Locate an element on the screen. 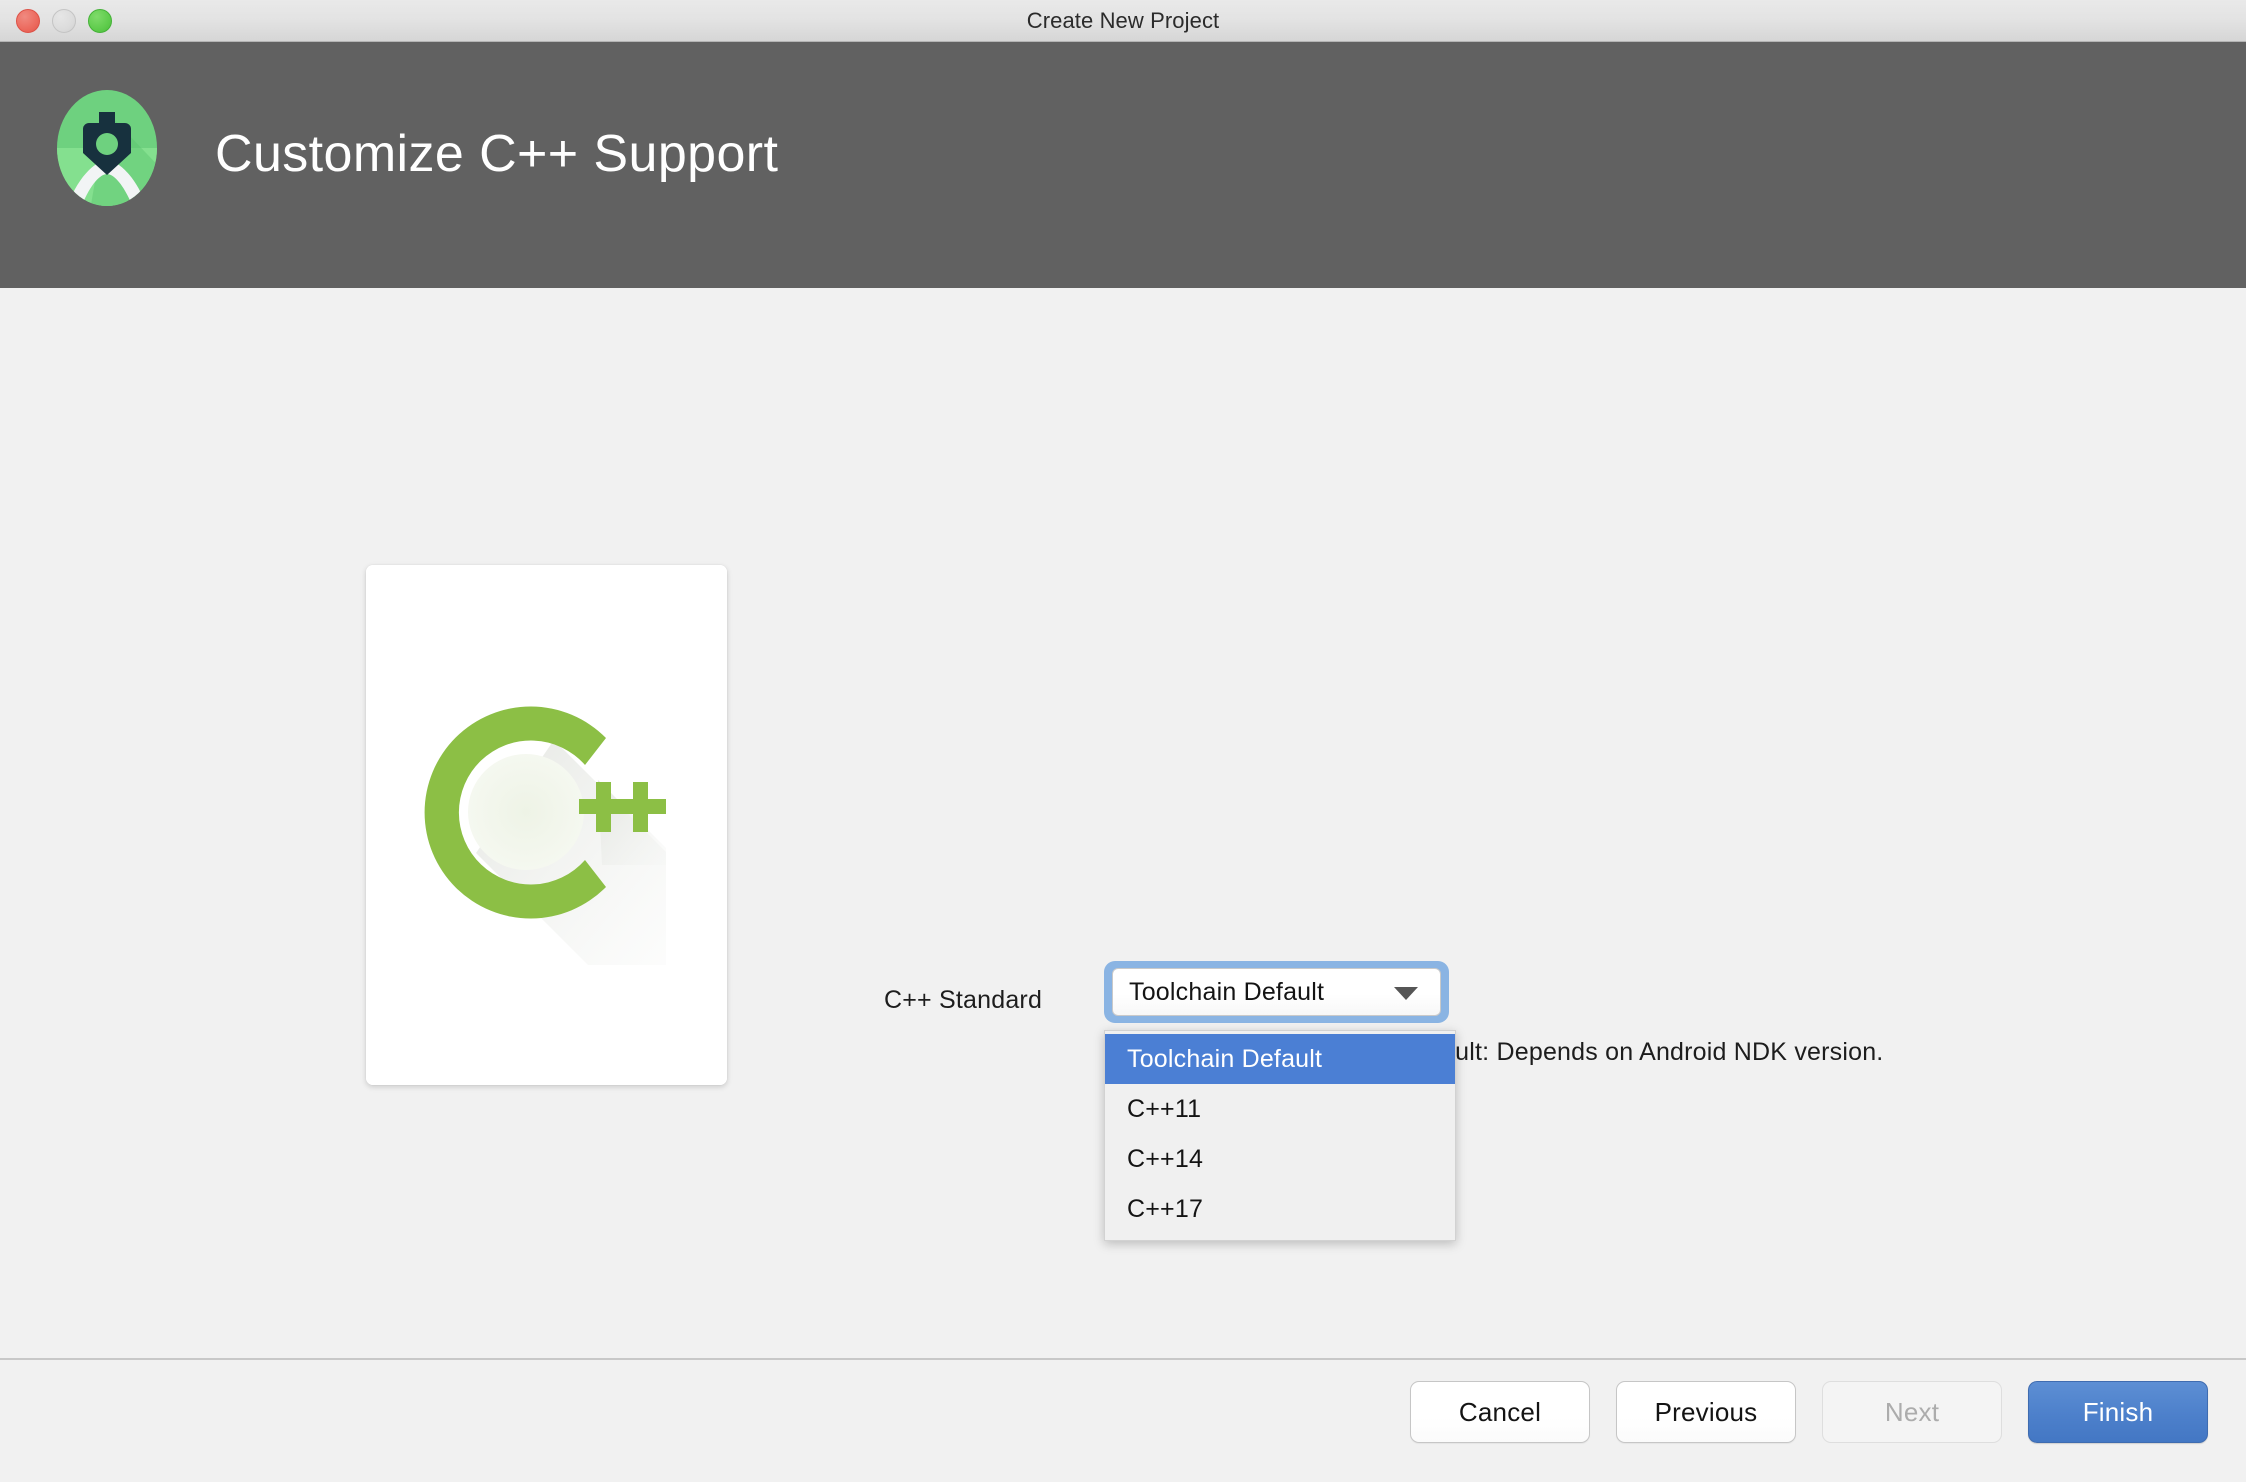  window-title: Create New Project is located at coordinates (1123, 20).